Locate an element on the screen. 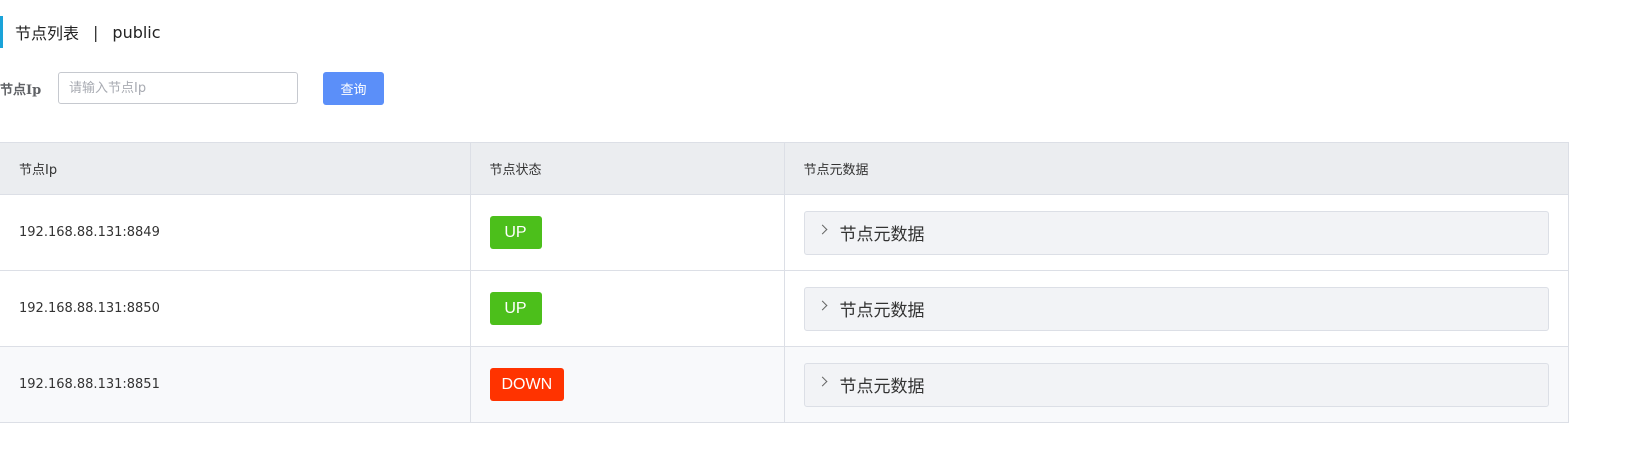 Image resolution: width=1626 pixels, height=467 pixels. status-badge: DOWN is located at coordinates (527, 384).